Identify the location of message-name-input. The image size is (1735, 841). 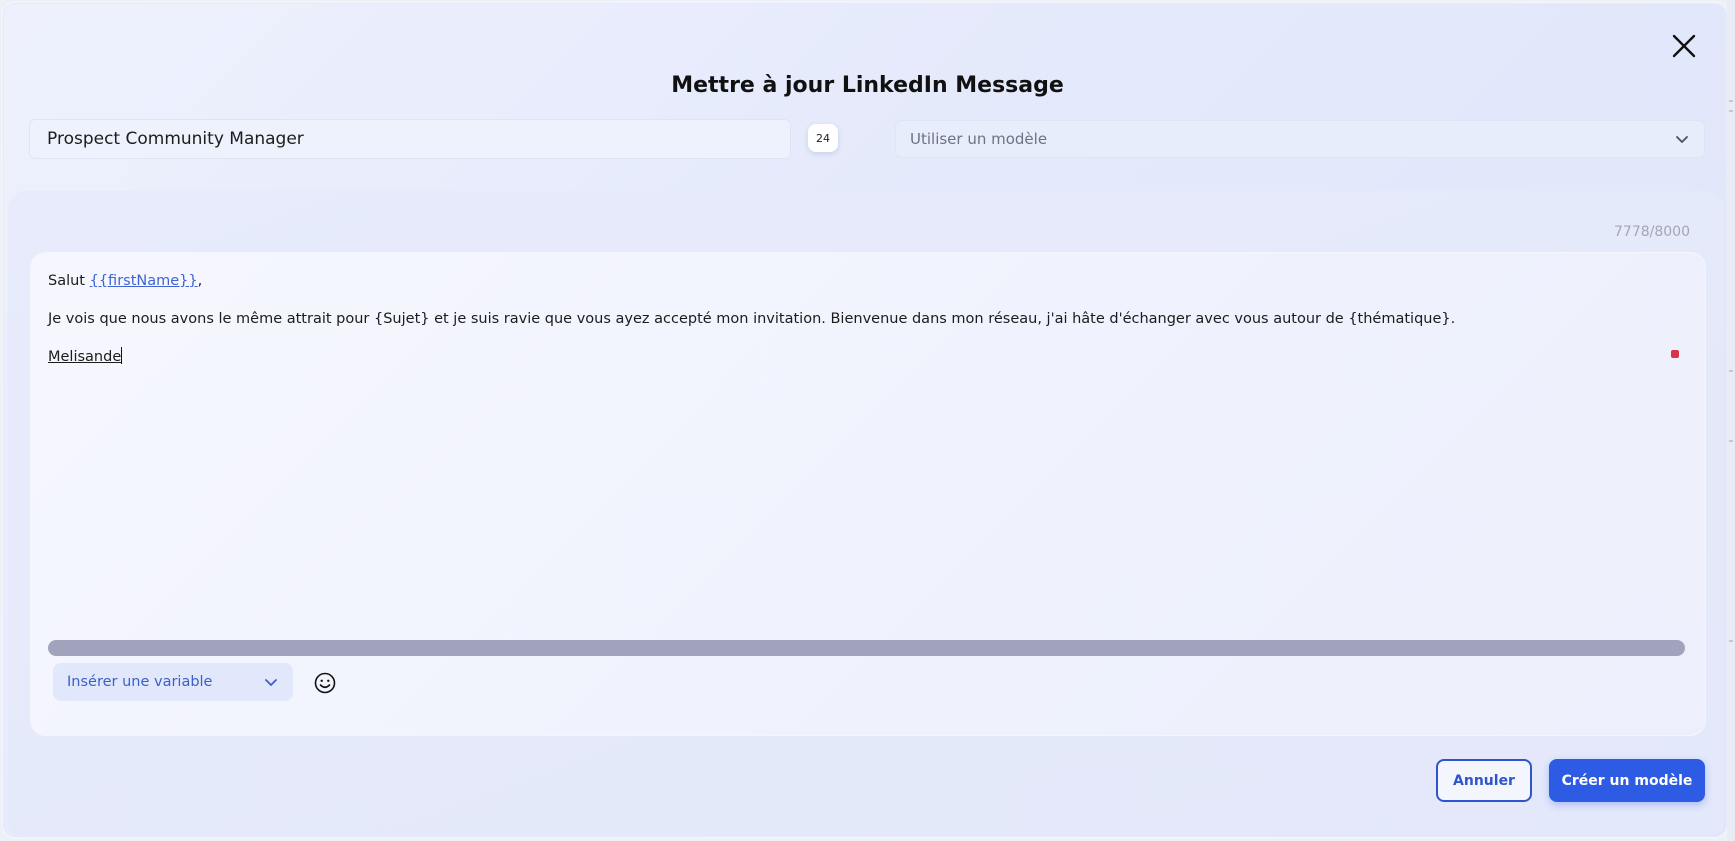
(410, 139).